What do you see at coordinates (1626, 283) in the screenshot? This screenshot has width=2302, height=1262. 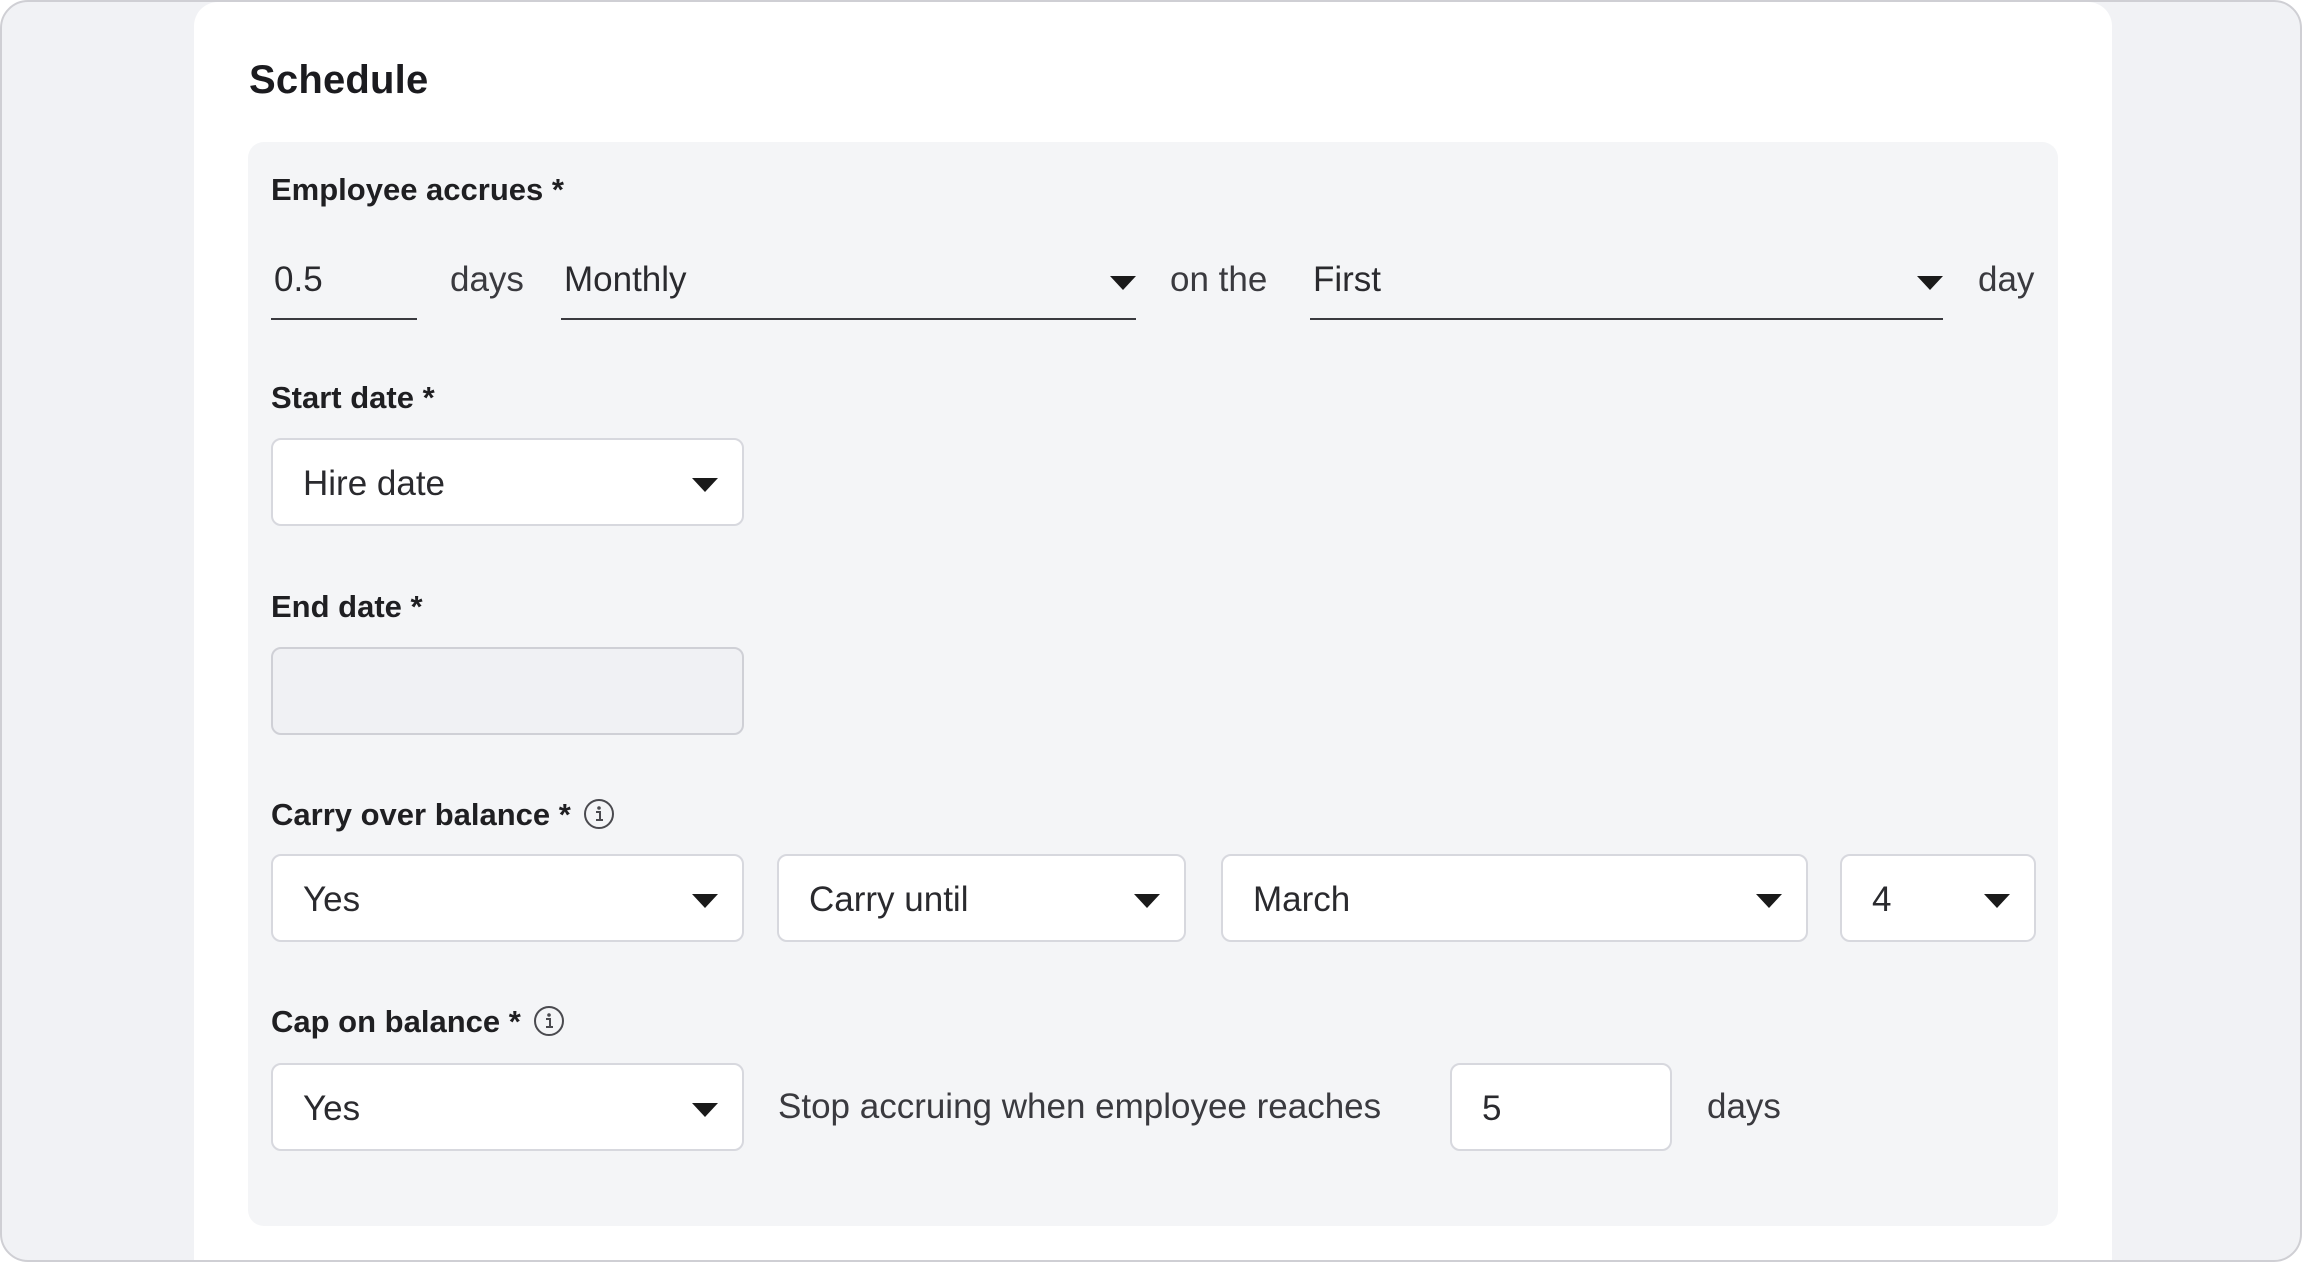 I see `accrual-day-select: First` at bounding box center [1626, 283].